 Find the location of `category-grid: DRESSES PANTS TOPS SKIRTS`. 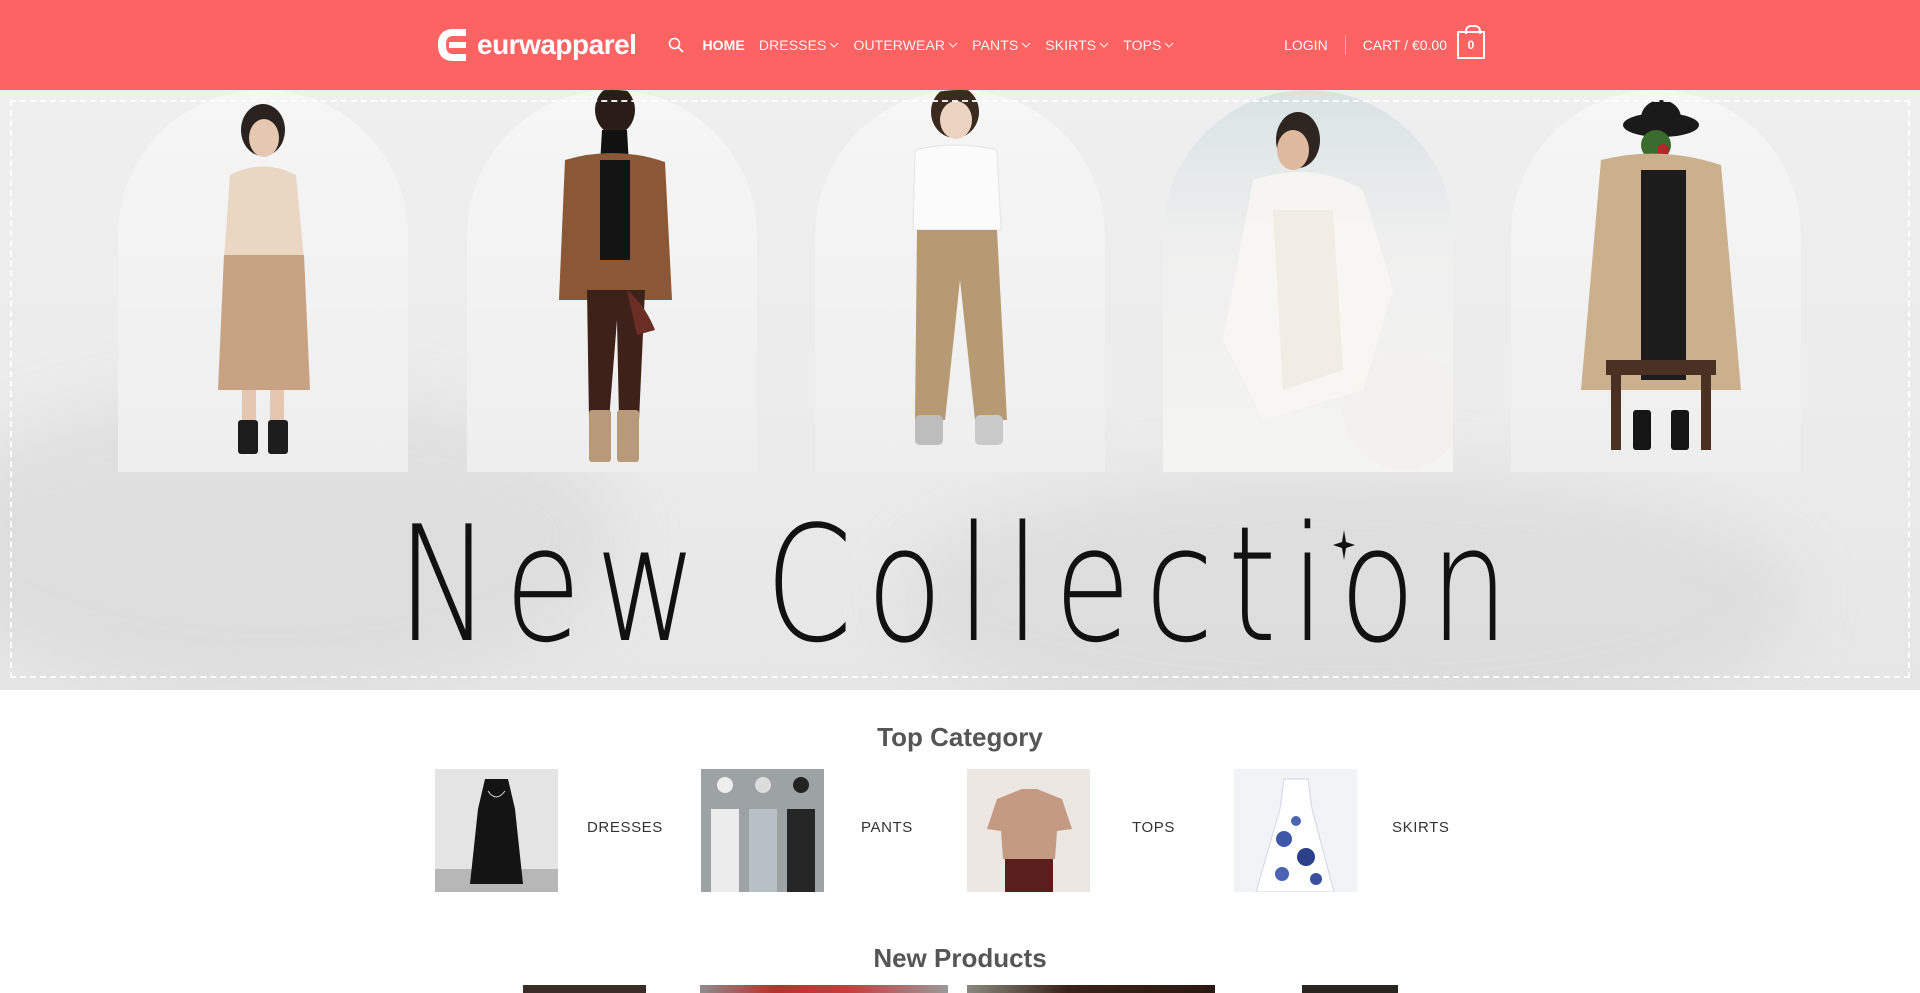

category-grid: DRESSES PANTS TOPS SKIRTS is located at coordinates (960, 830).